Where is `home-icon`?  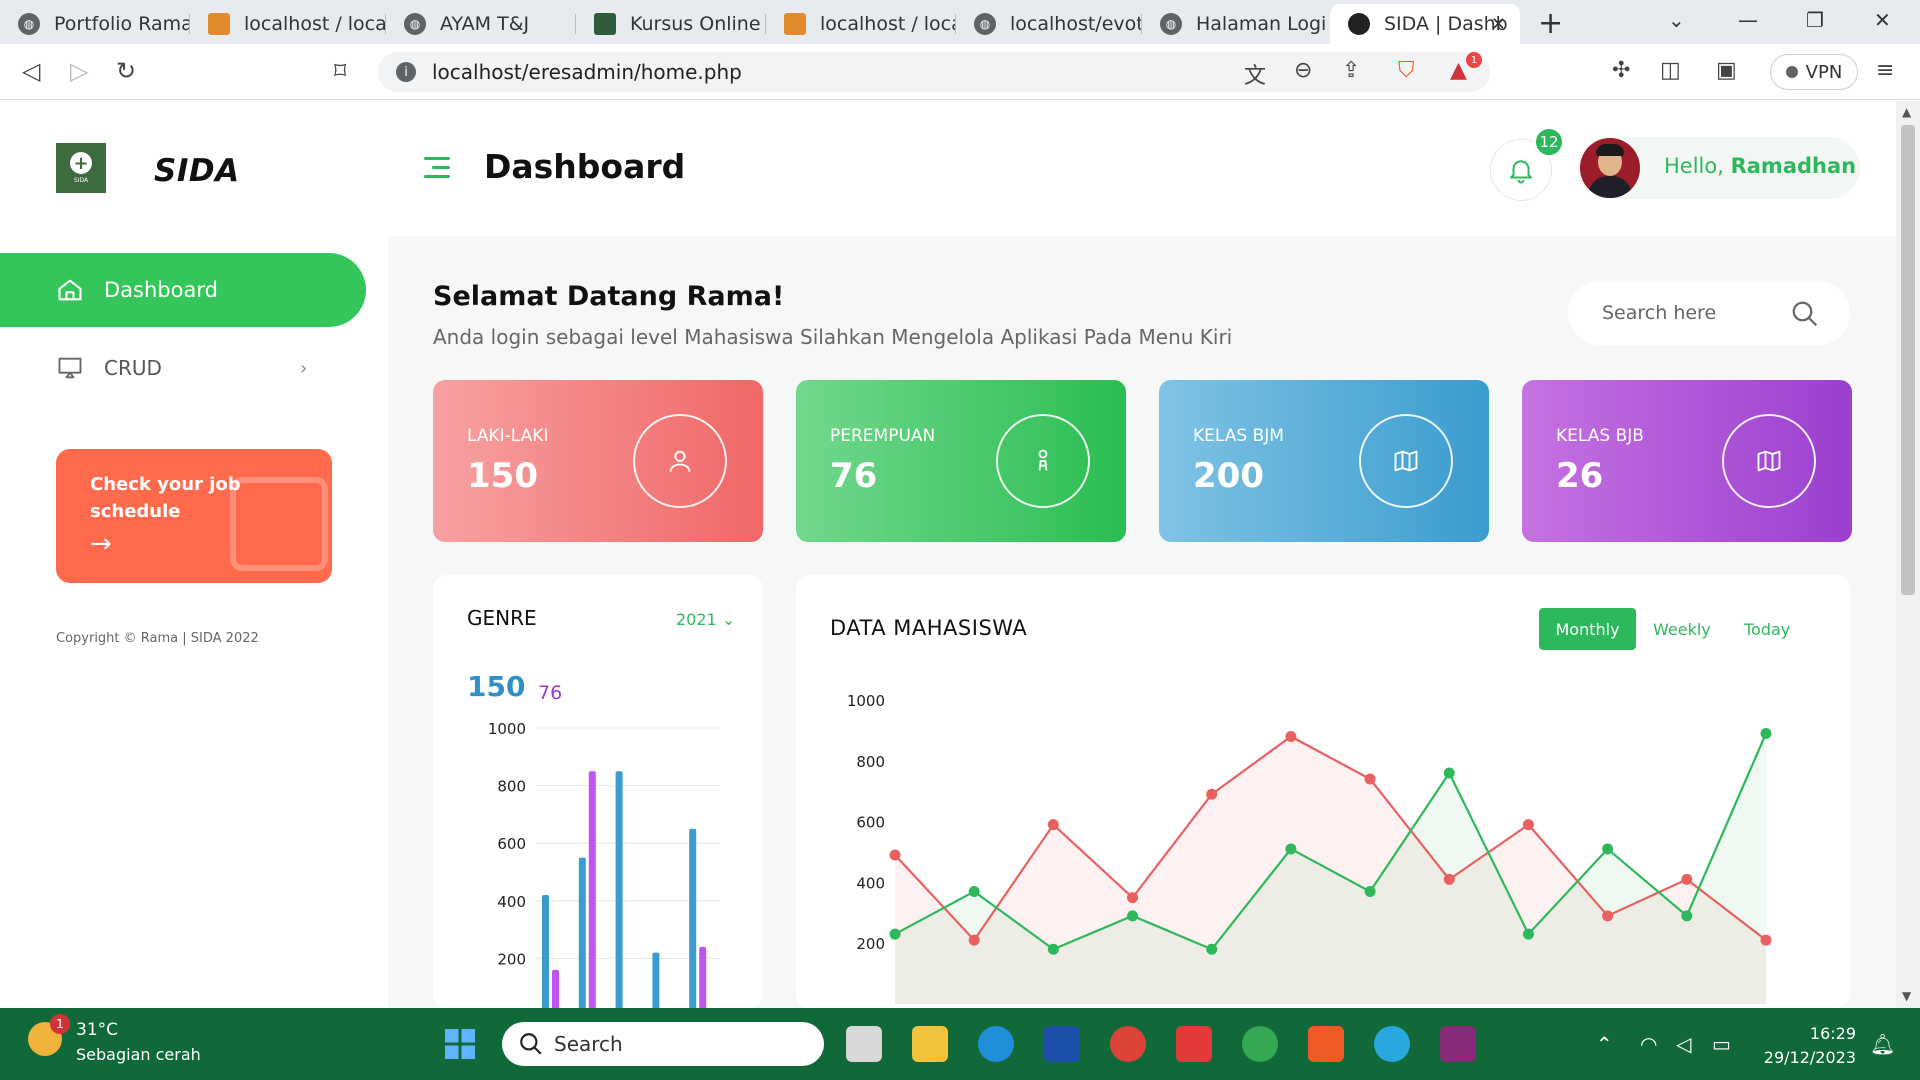
home-icon is located at coordinates (70, 290).